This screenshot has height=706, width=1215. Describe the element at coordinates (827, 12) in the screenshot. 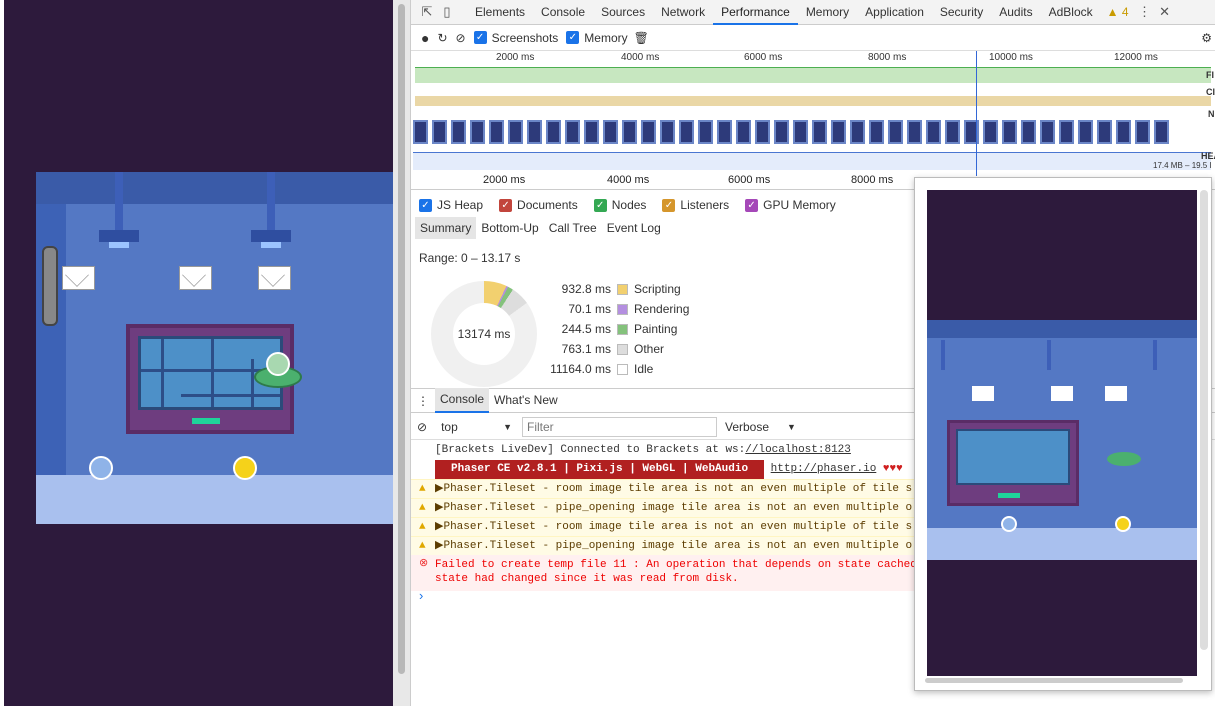

I see `tab-memory: Memory` at that location.